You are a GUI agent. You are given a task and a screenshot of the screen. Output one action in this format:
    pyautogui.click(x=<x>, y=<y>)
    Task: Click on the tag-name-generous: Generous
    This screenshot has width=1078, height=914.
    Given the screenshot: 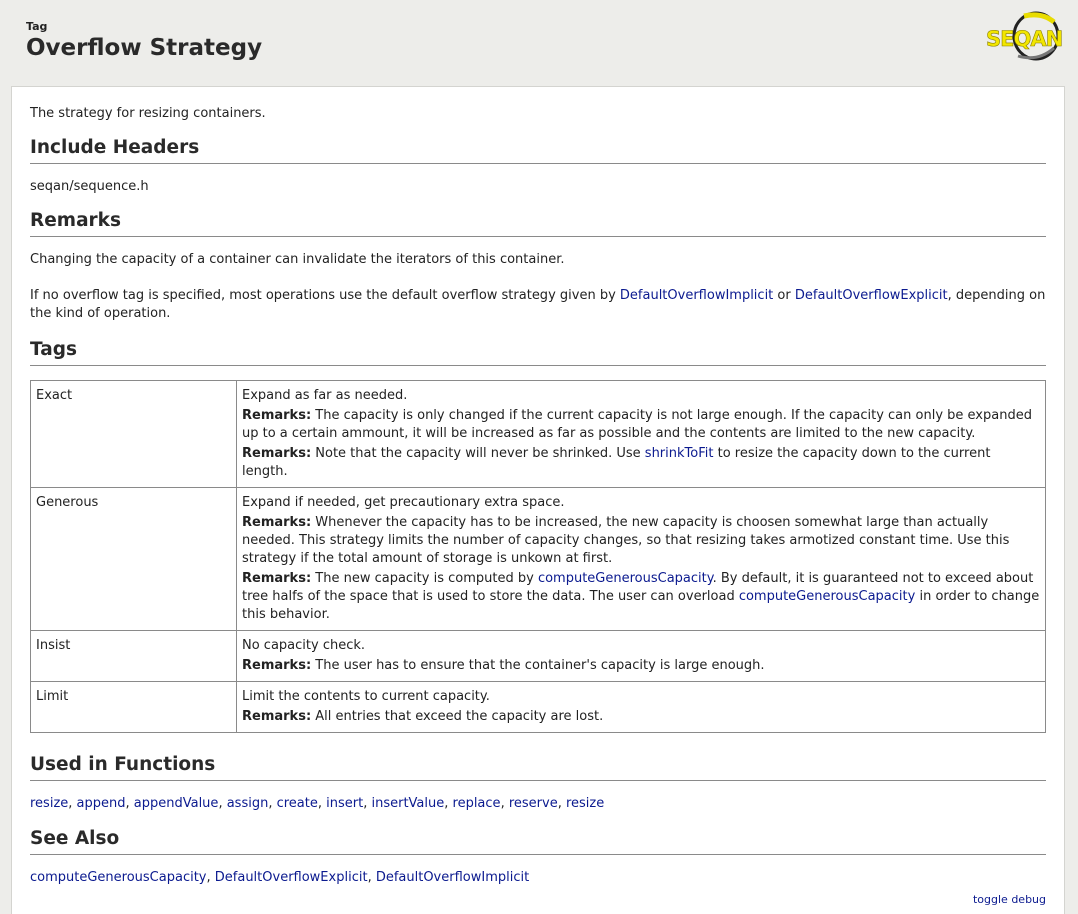 What is the action you would take?
    pyautogui.click(x=133, y=559)
    